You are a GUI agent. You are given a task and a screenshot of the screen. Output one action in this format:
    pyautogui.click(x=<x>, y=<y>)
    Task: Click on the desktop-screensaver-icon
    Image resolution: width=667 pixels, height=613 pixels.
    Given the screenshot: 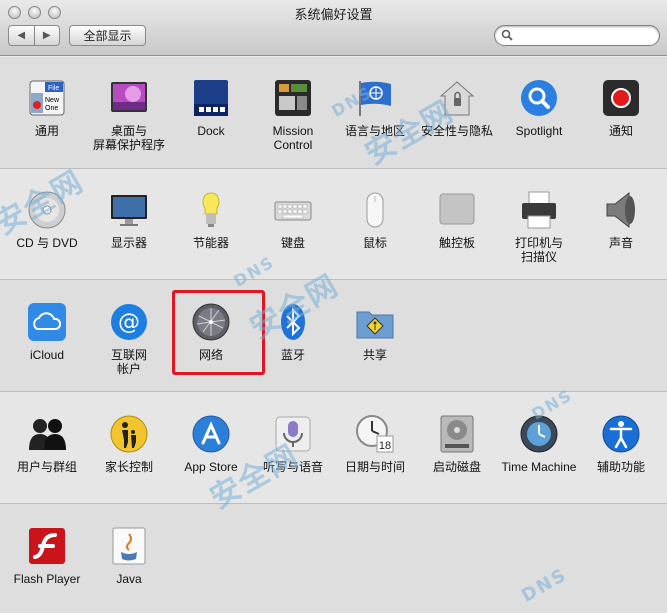 What is the action you would take?
    pyautogui.click(x=129, y=97)
    